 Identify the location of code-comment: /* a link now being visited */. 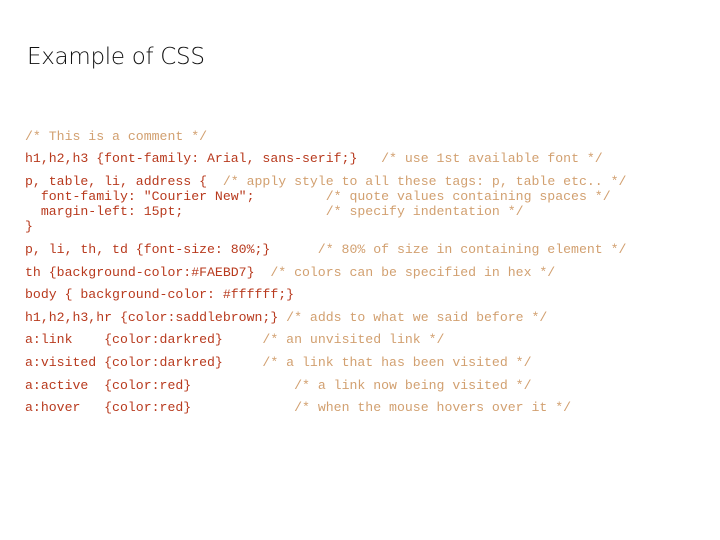
(361, 385).